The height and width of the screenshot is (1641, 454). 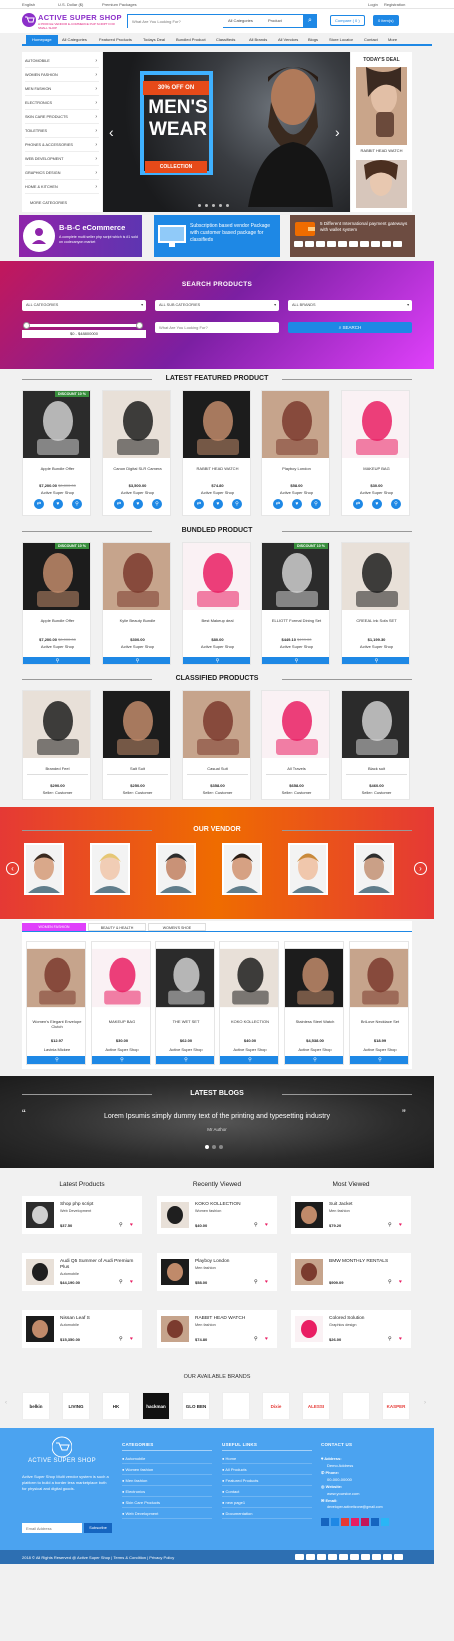 What do you see at coordinates (371, 39) in the screenshot?
I see `nav-contact: Contact` at bounding box center [371, 39].